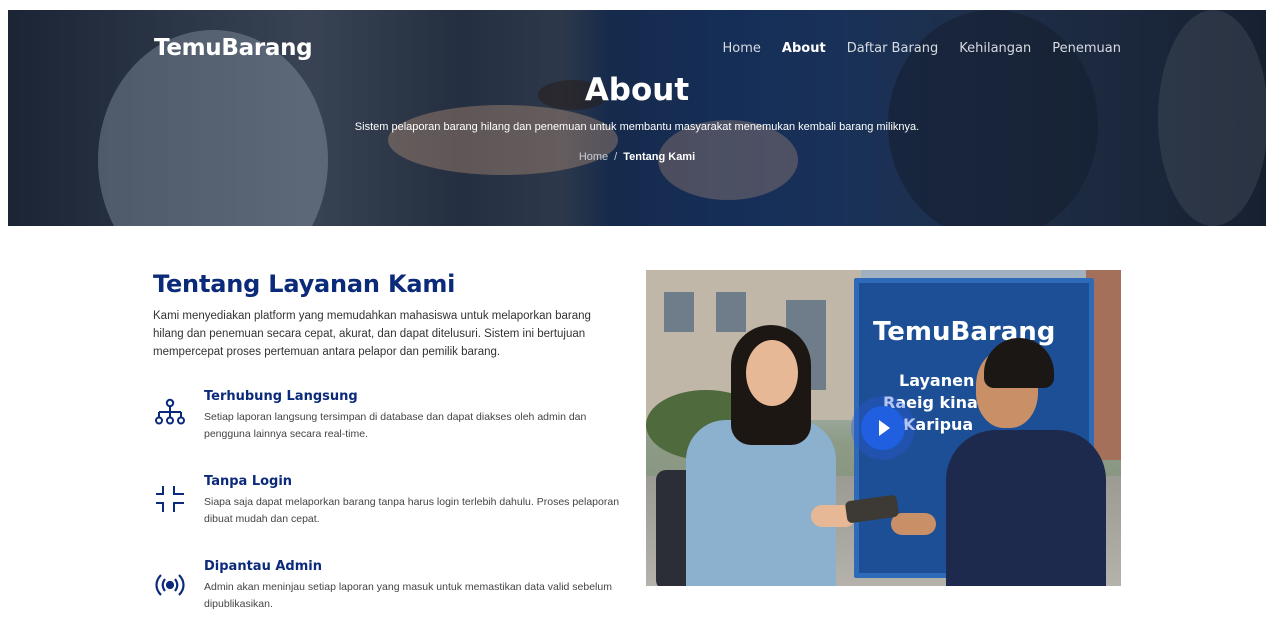 Image resolution: width=1268 pixels, height=633 pixels. Describe the element at coordinates (659, 157) in the screenshot. I see `breadcrumb-current: Tentang Kami` at that location.